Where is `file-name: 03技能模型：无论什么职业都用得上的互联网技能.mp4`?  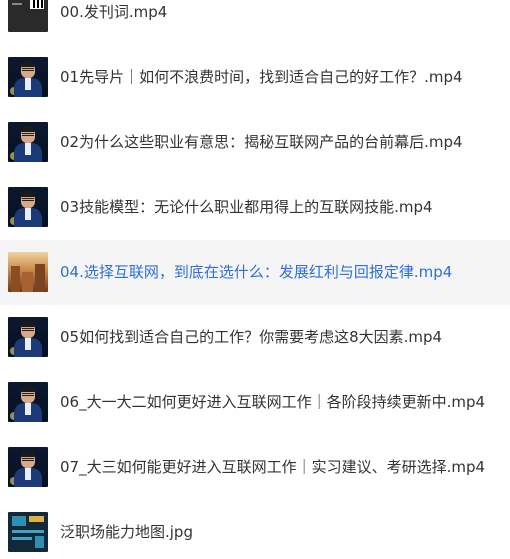
file-name: 03技能模型：无论什么职业都用得上的互联网技能.mp4 is located at coordinates (246, 207).